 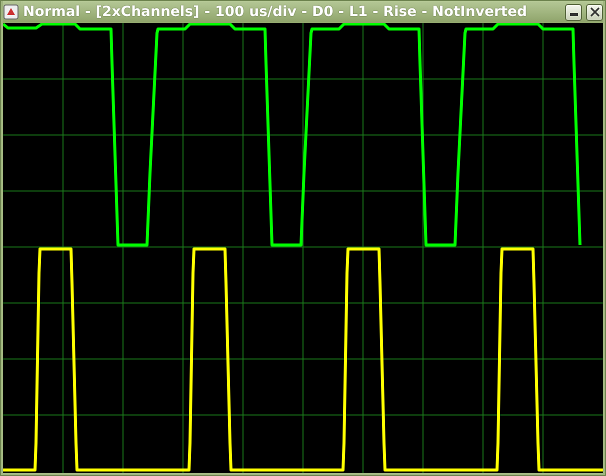 What do you see at coordinates (275, 12) in the screenshot?
I see `window-title: Normal - [2xChannels] - 100 us/div - D0 - L1 - Rise - NotInverted` at bounding box center [275, 12].